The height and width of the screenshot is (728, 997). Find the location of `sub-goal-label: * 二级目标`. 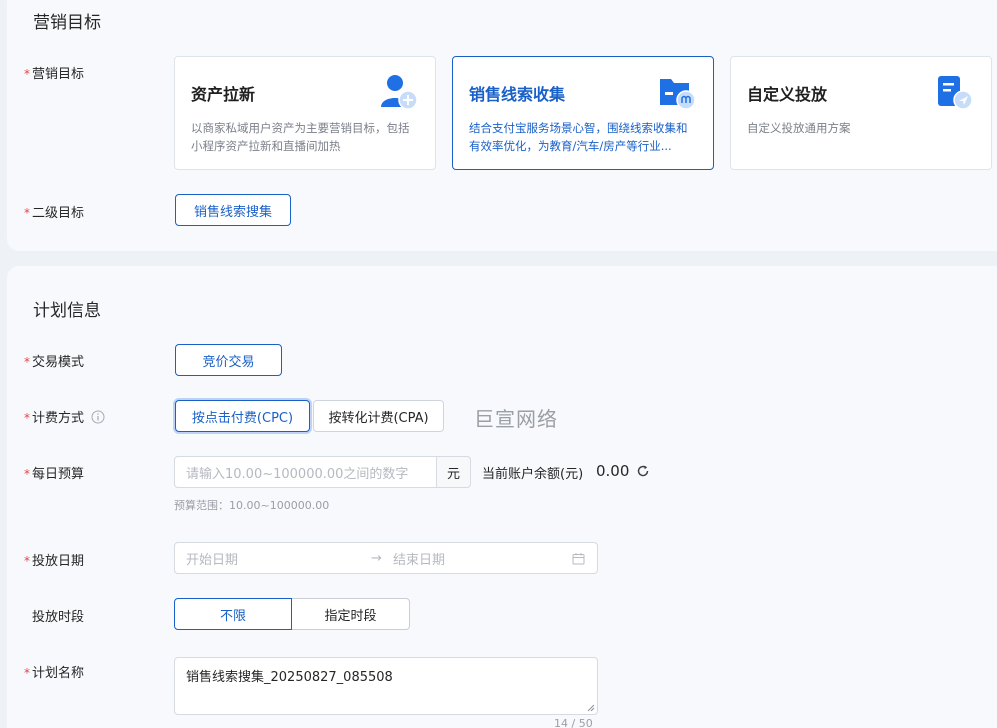

sub-goal-label: * 二级目标 is located at coordinates (54, 213).